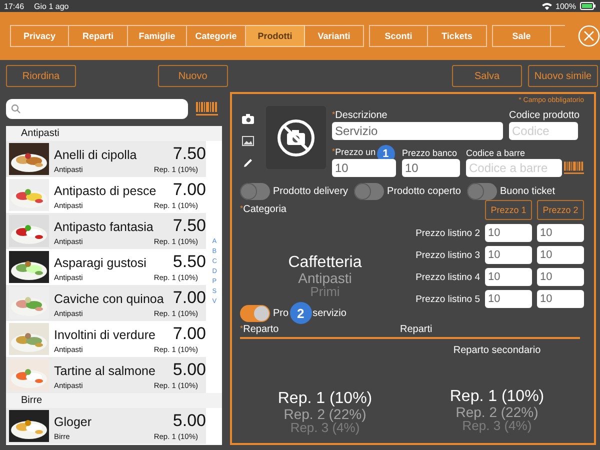 Image resolution: width=600 pixels, height=450 pixels. Describe the element at coordinates (39, 36) in the screenshot. I see `tab: Privacy` at that location.